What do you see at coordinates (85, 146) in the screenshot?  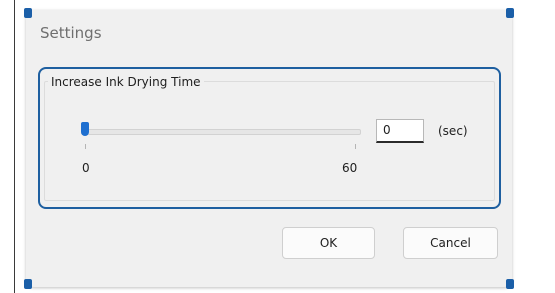 I see `slider-tick-min` at bounding box center [85, 146].